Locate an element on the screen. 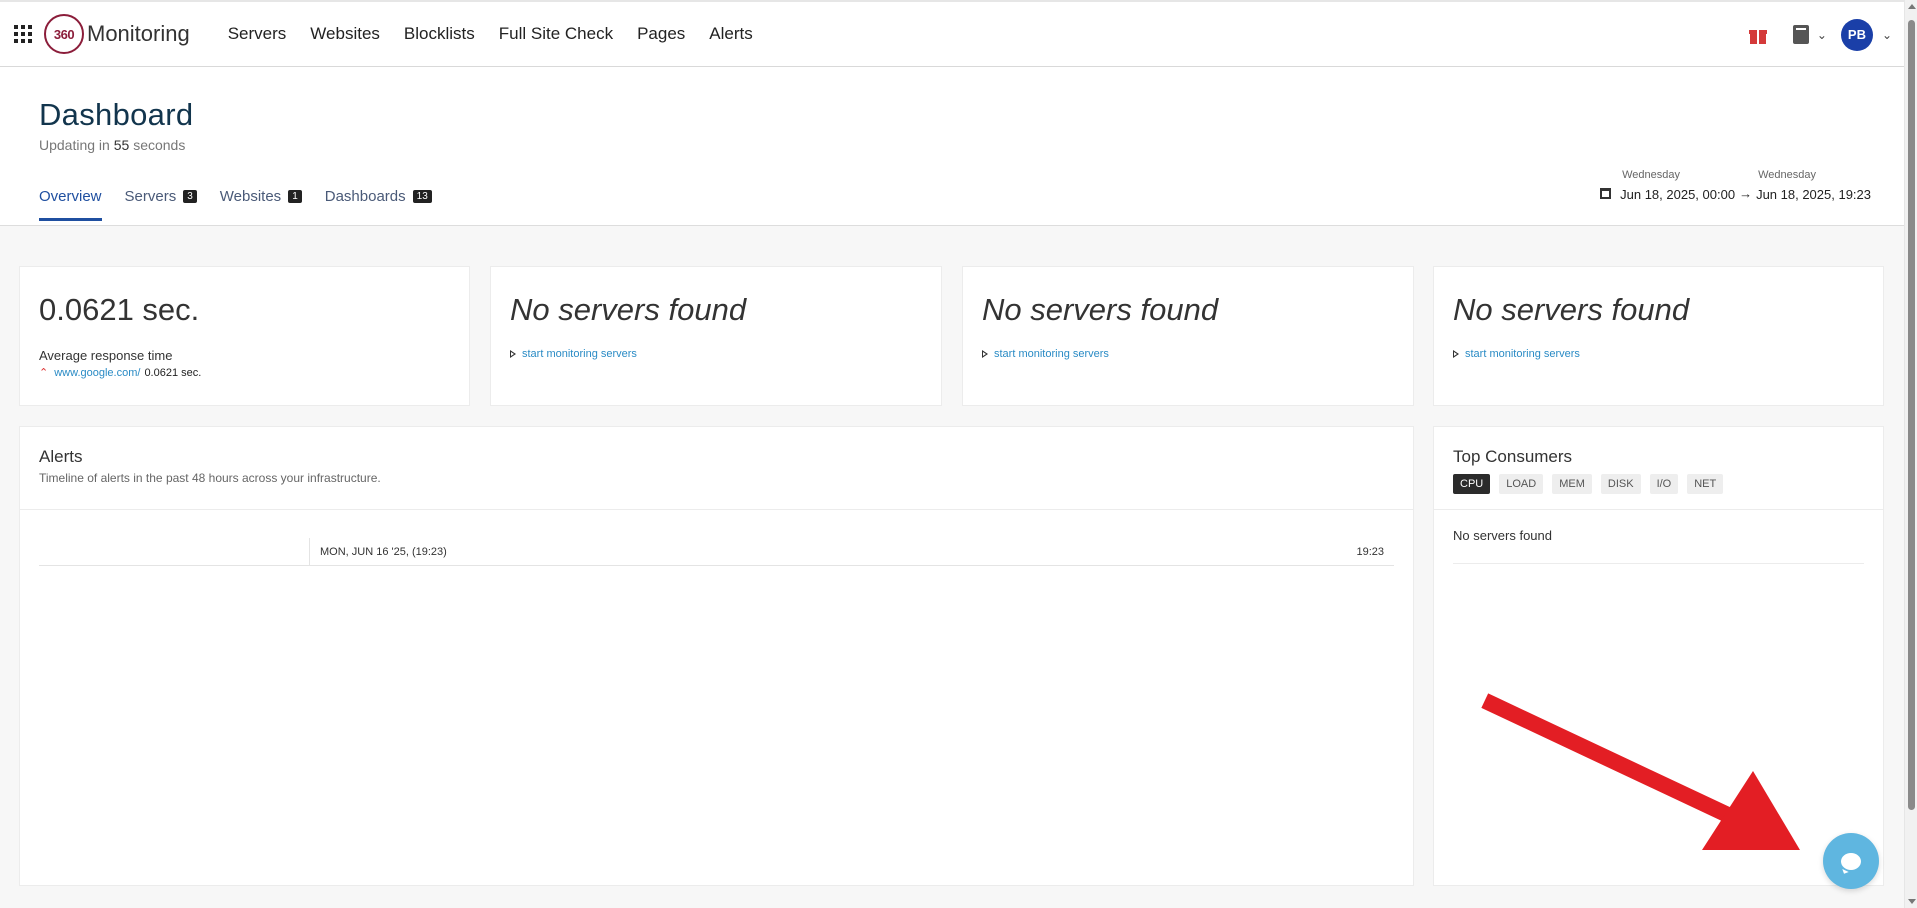  response-time-detail: ⌃ www.google.com/ 0.0621 sec. is located at coordinates (120, 373).